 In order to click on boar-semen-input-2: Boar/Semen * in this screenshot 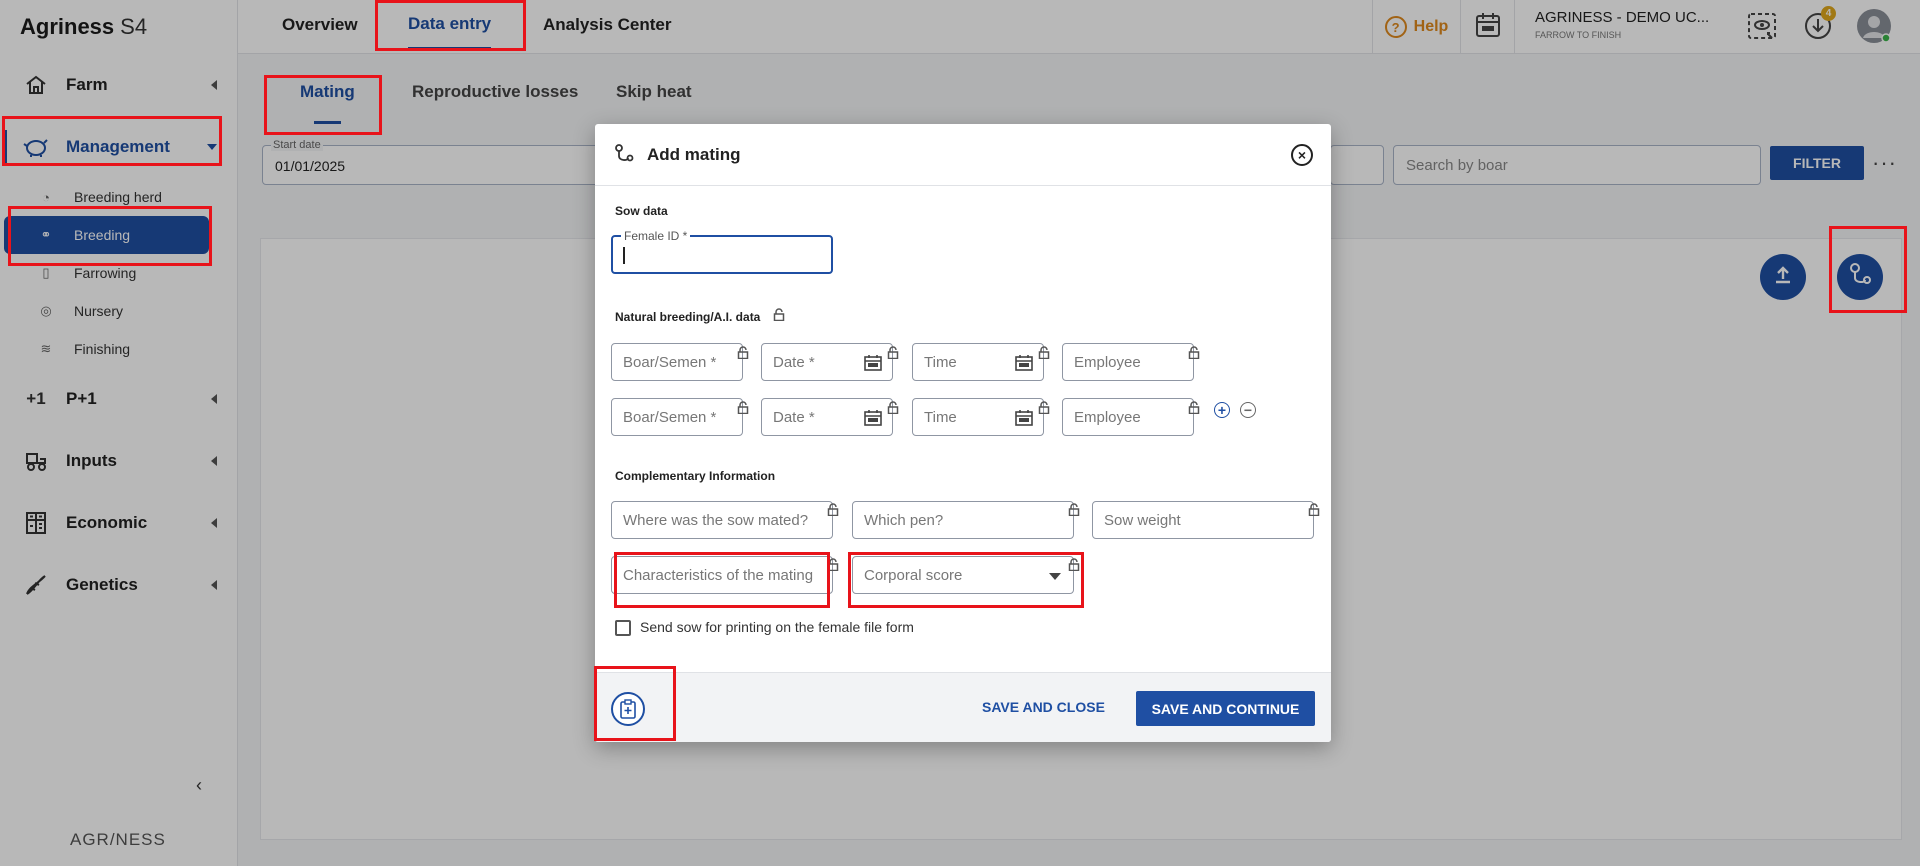, I will do `click(677, 417)`.